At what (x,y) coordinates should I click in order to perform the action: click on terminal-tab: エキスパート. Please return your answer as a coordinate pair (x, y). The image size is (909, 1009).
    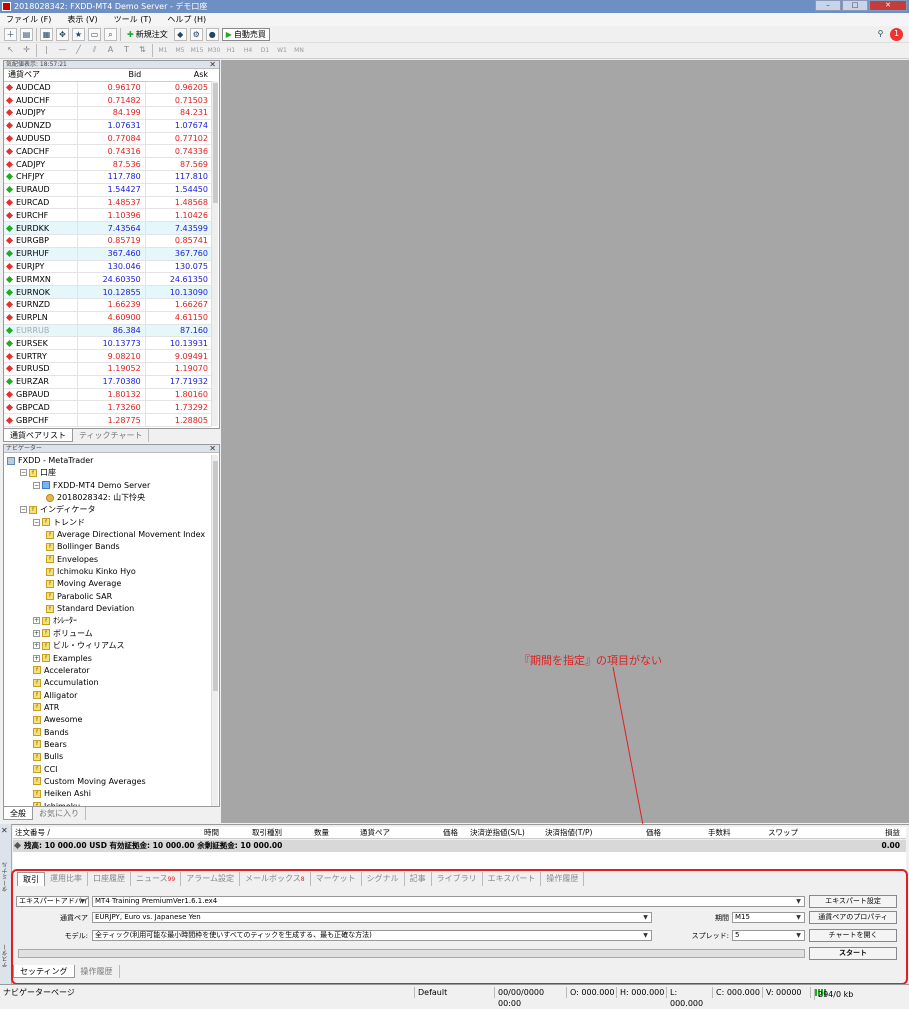
    Looking at the image, I should click on (512, 879).